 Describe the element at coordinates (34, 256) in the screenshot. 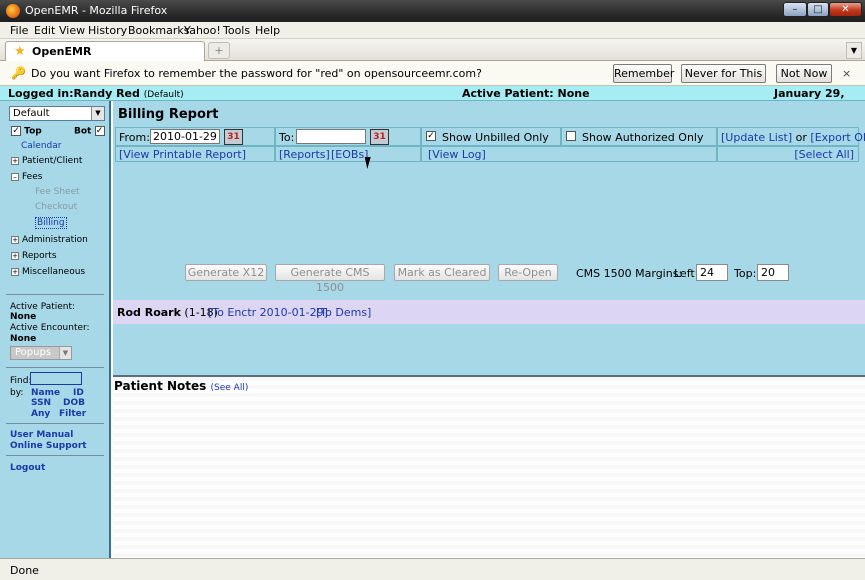

I see `nav-reports: + Reports` at that location.